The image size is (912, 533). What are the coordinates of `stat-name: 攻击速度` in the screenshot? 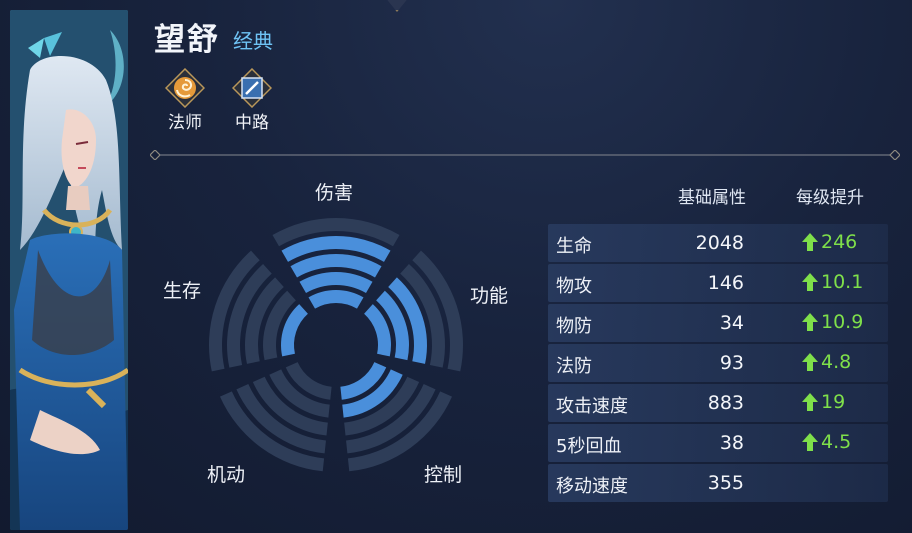 It's located at (592, 406).